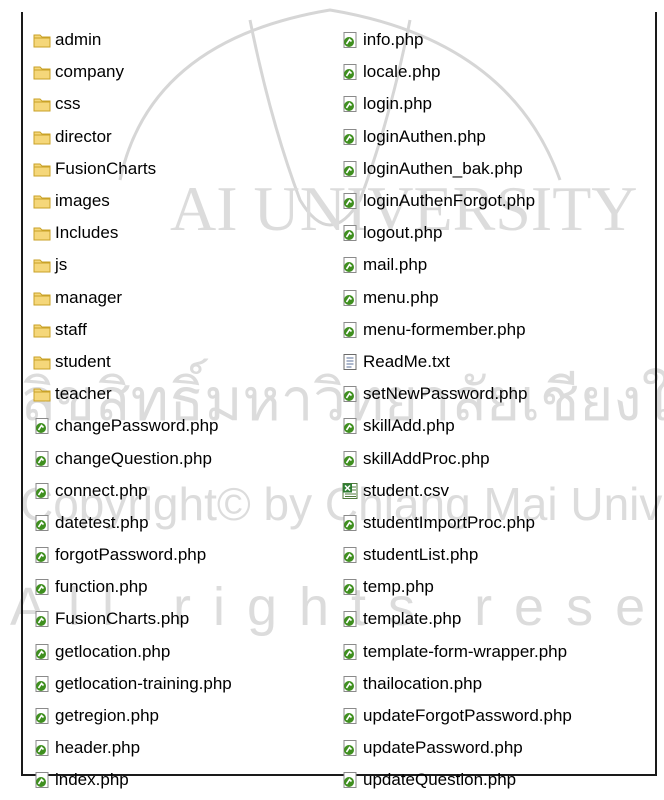  I want to click on item-label: student, so click(83, 361).